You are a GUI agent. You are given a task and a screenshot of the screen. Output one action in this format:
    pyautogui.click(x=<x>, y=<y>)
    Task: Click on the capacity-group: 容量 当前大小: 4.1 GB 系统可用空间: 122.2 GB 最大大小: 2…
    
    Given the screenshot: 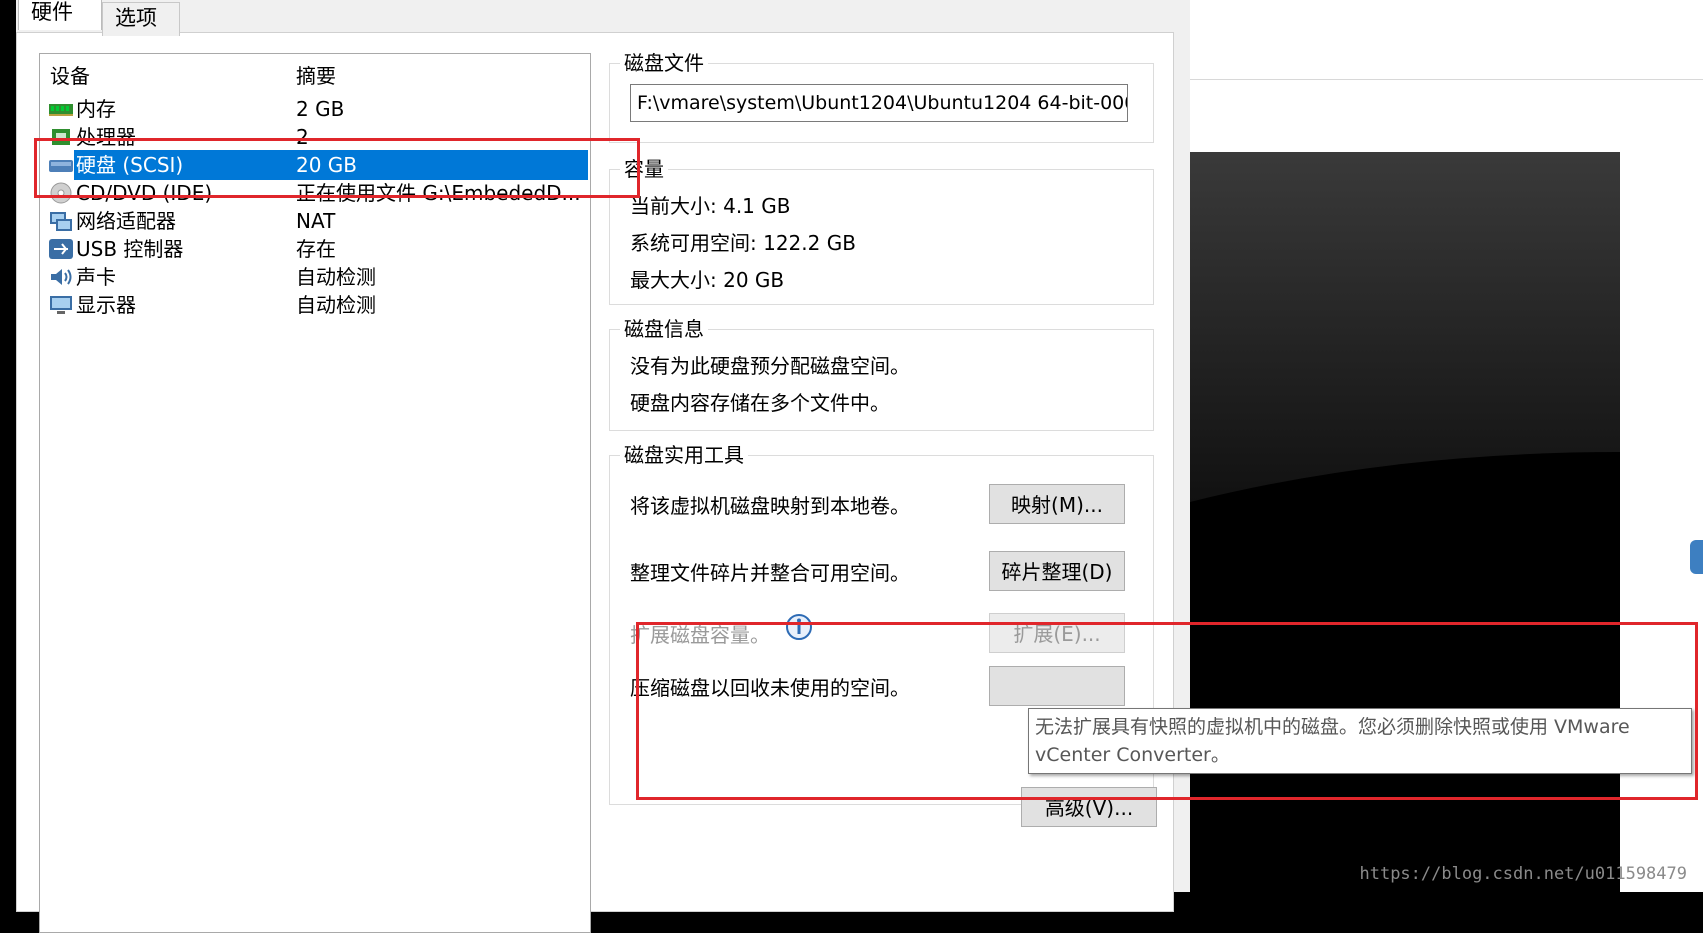 What is the action you would take?
    pyautogui.click(x=881, y=230)
    